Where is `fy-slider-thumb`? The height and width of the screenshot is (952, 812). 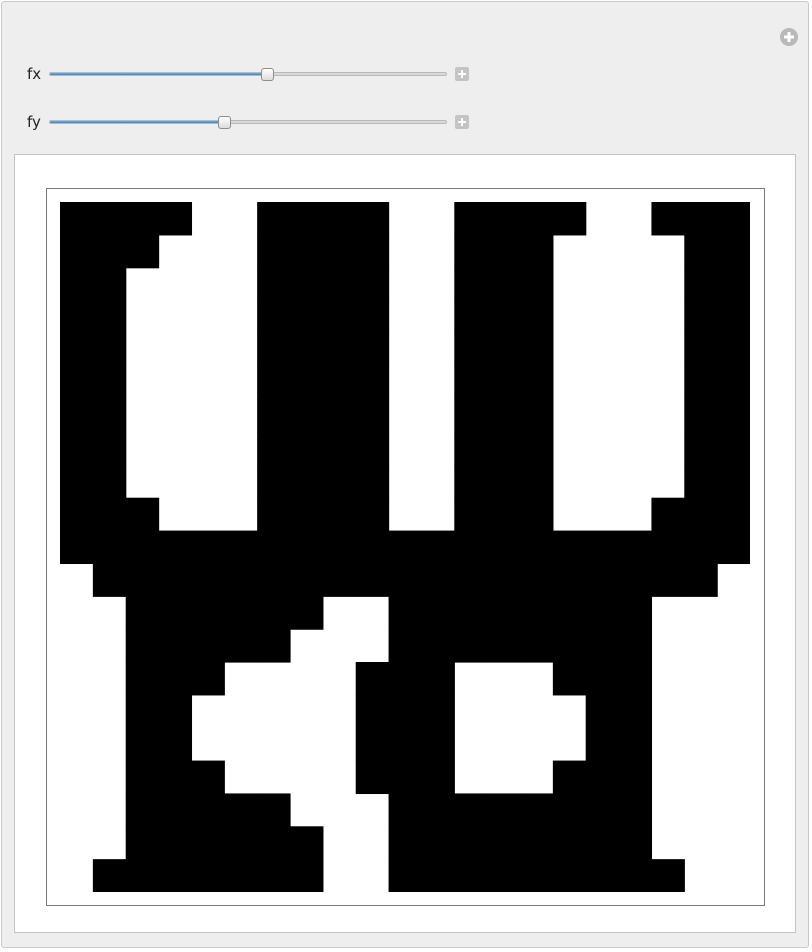 fy-slider-thumb is located at coordinates (224, 122).